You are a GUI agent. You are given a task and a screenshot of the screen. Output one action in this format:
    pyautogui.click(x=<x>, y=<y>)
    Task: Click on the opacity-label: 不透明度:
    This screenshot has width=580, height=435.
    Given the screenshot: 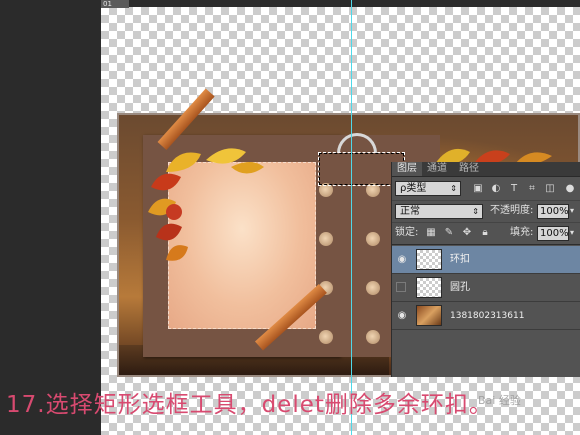 What is the action you would take?
    pyautogui.click(x=512, y=210)
    